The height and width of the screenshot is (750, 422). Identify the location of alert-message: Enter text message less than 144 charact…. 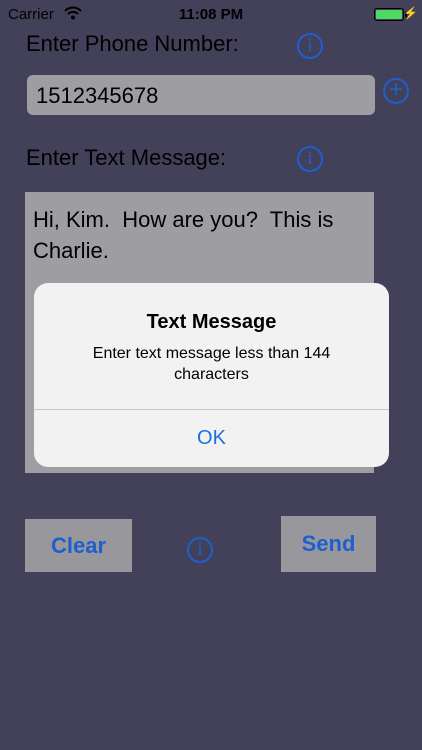
(211, 364).